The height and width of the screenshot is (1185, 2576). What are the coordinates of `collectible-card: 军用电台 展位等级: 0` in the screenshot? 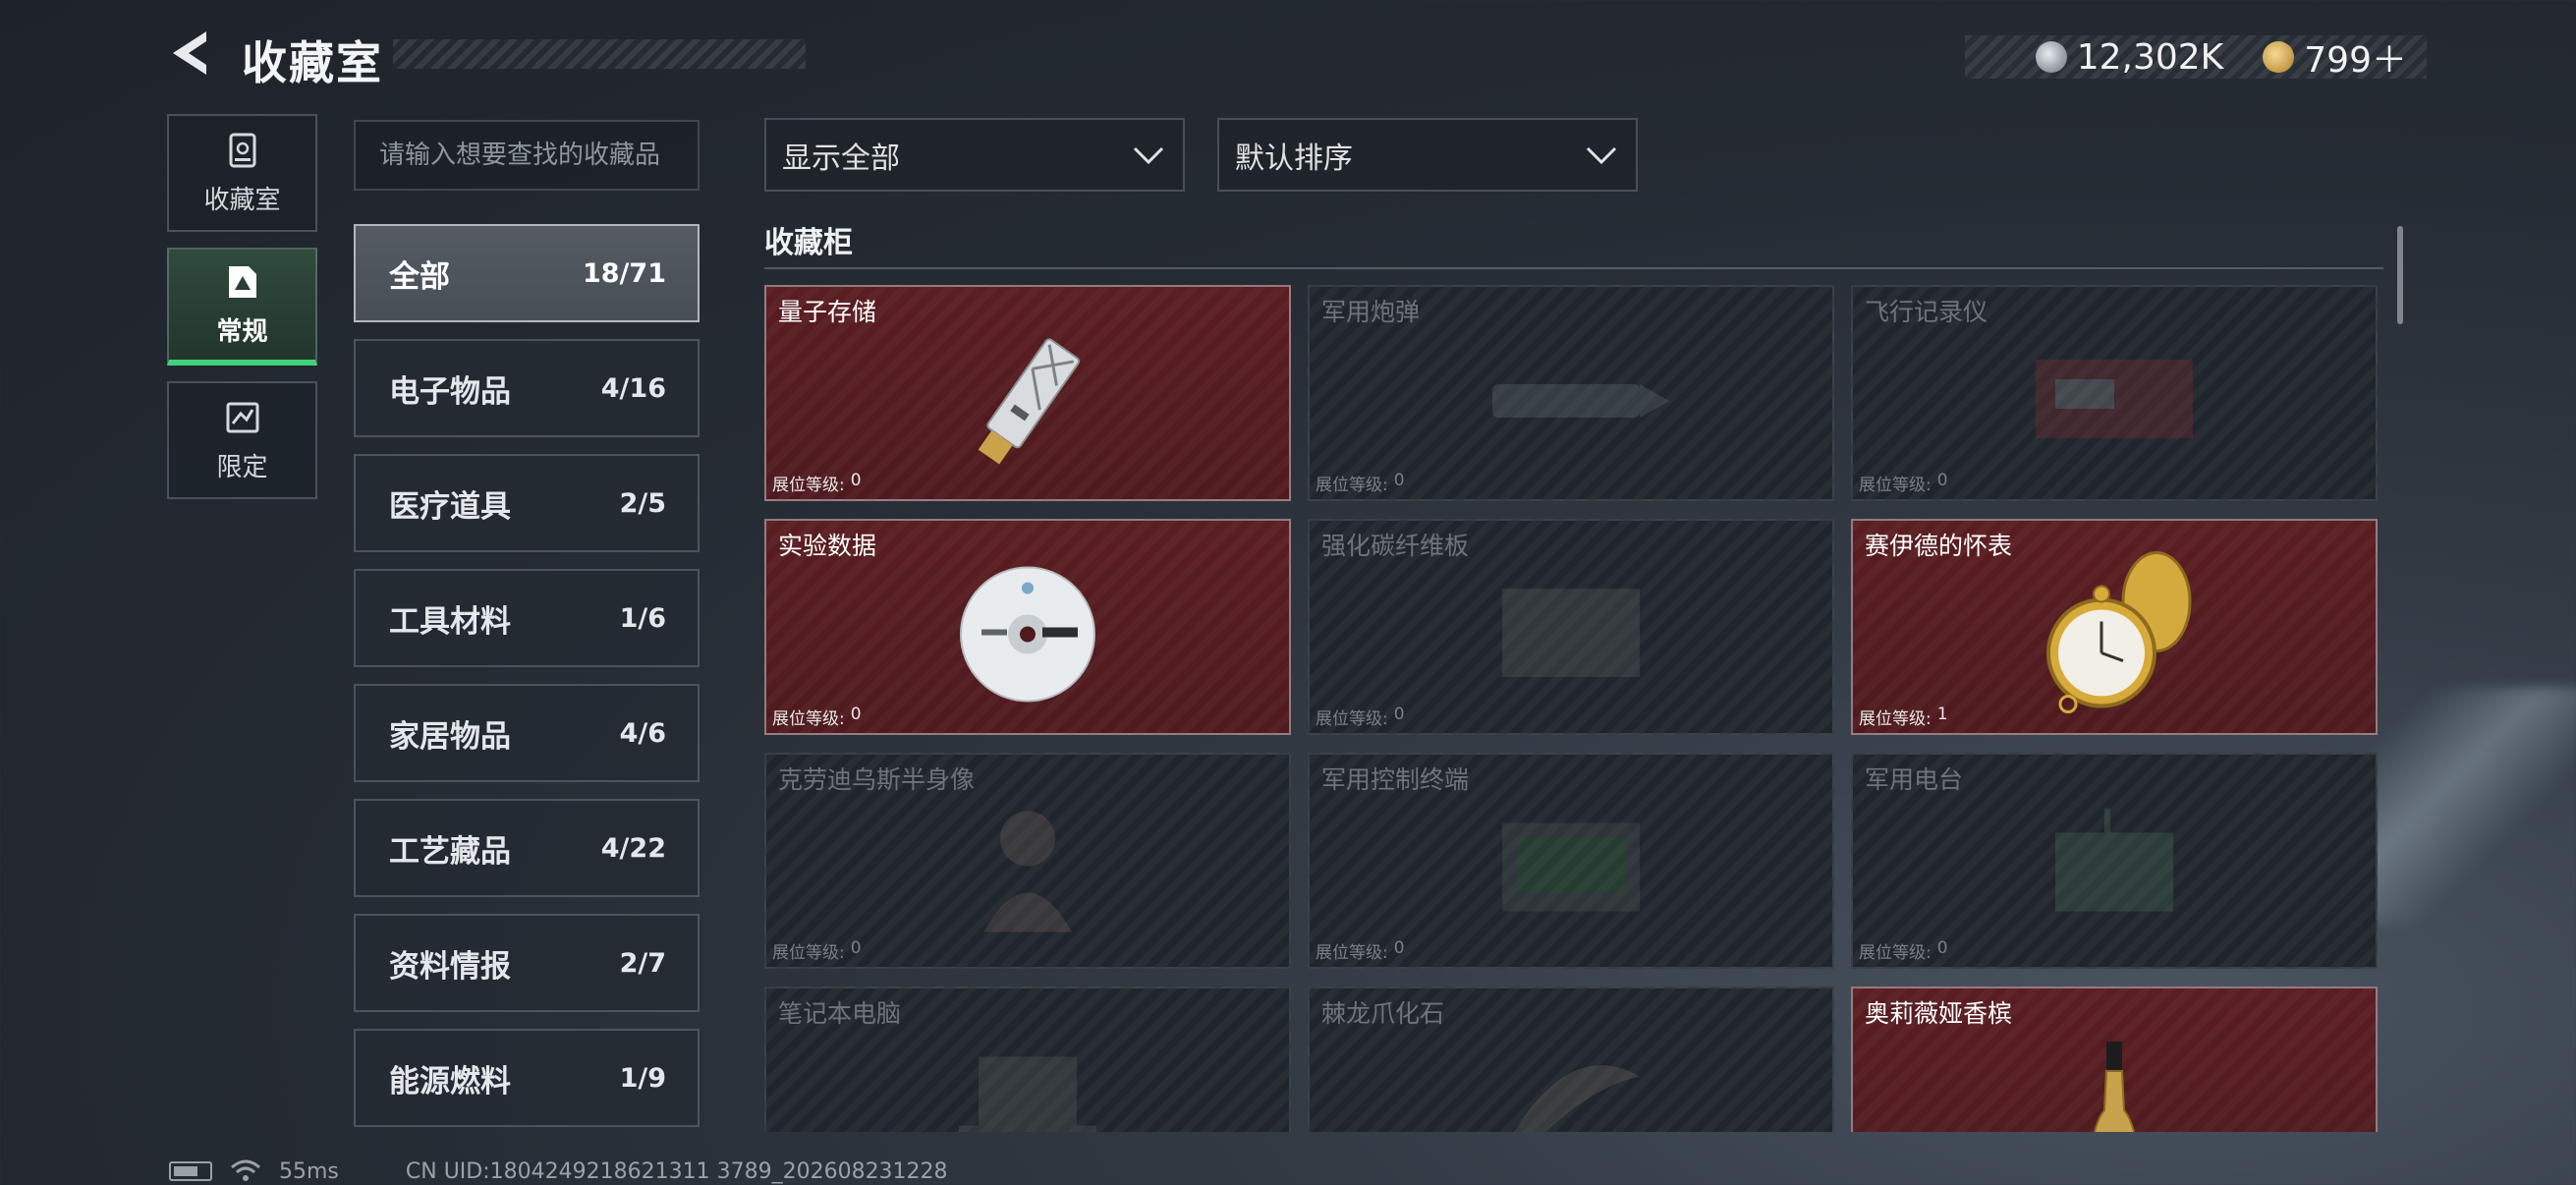 It's located at (2114, 861).